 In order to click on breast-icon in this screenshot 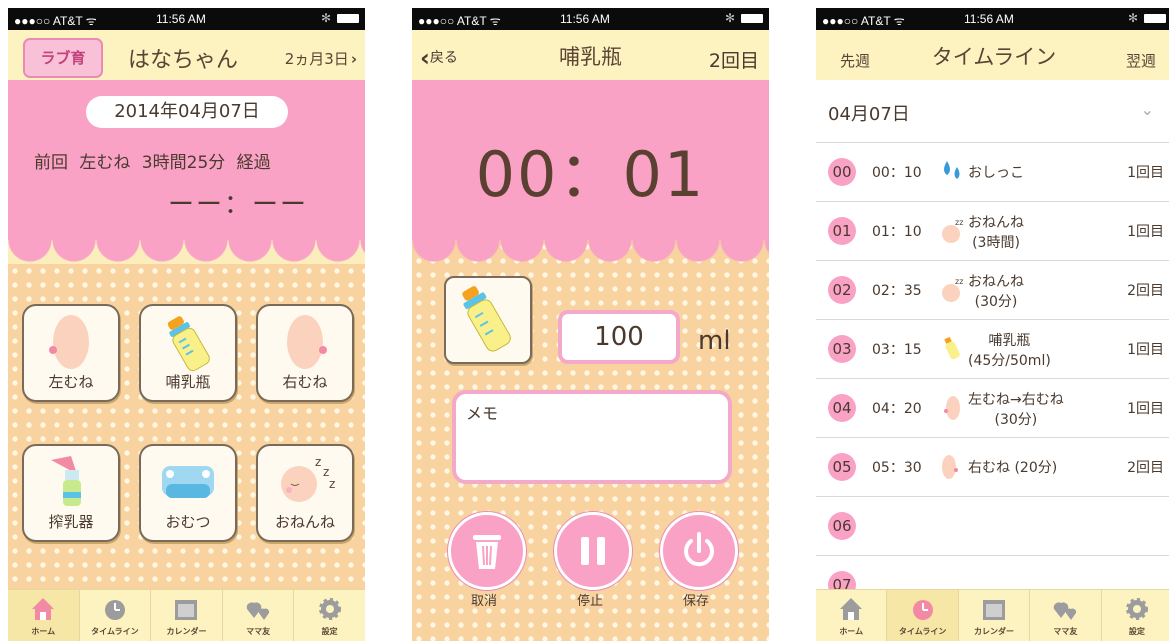, I will do `click(950, 467)`.